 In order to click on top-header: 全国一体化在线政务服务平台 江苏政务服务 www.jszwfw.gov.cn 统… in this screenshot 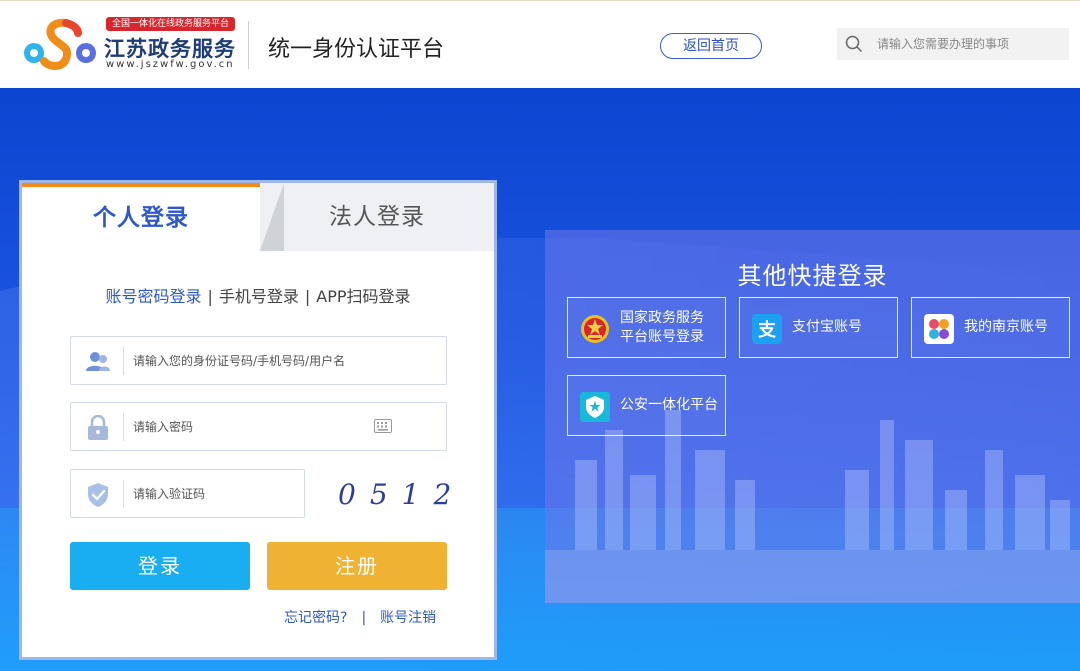, I will do `click(540, 44)`.